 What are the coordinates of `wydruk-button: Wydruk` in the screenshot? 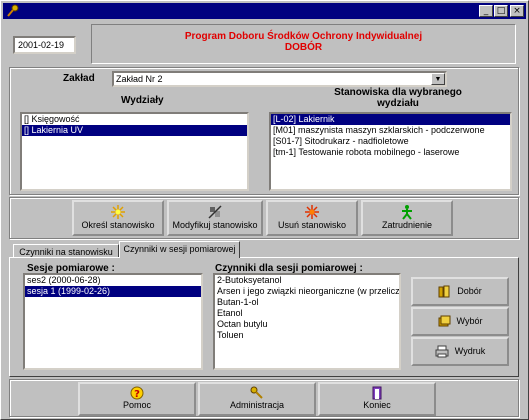 It's located at (460, 351).